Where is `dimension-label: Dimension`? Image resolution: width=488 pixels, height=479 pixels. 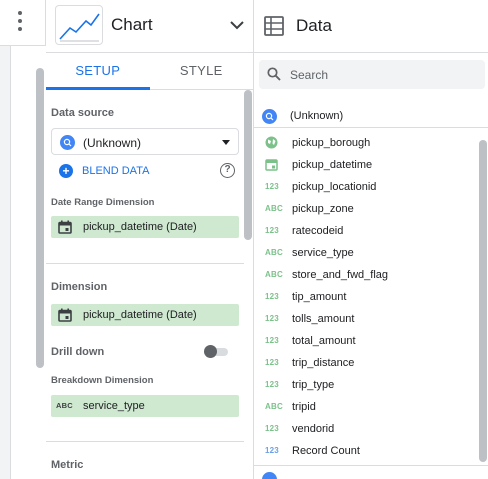
dimension-label: Dimension is located at coordinates (79, 287).